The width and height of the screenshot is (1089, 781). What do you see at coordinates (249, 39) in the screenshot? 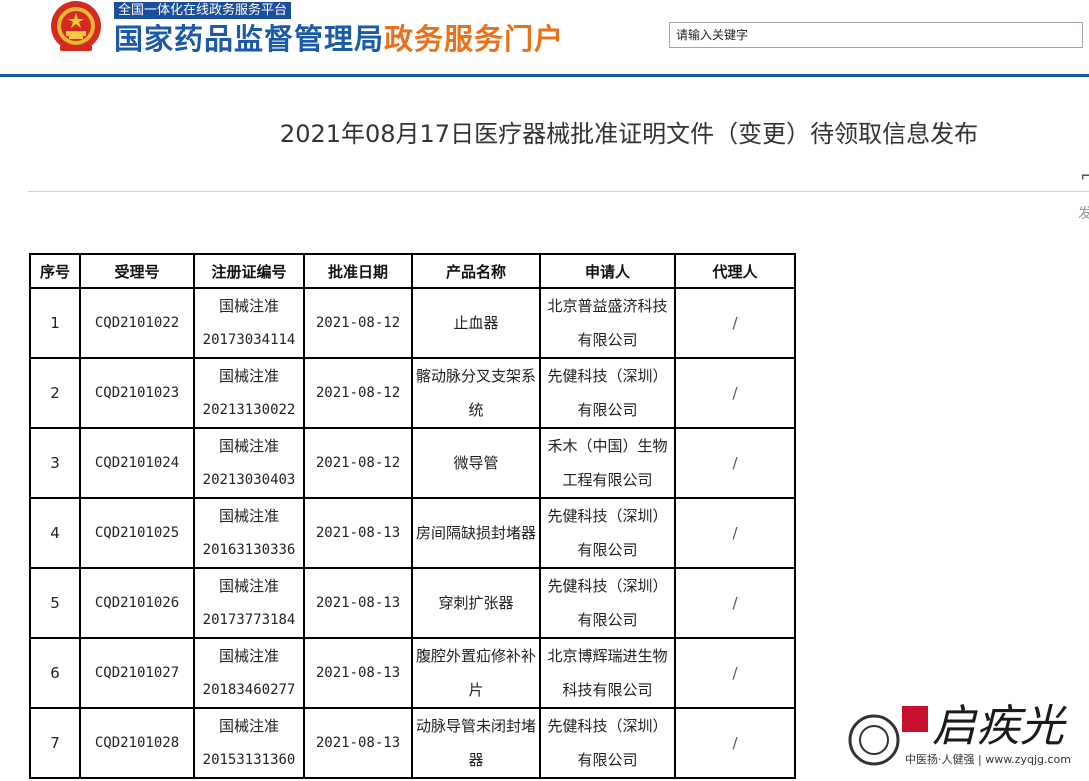
I see `site-title-agency: 国家药品监督管理局` at bounding box center [249, 39].